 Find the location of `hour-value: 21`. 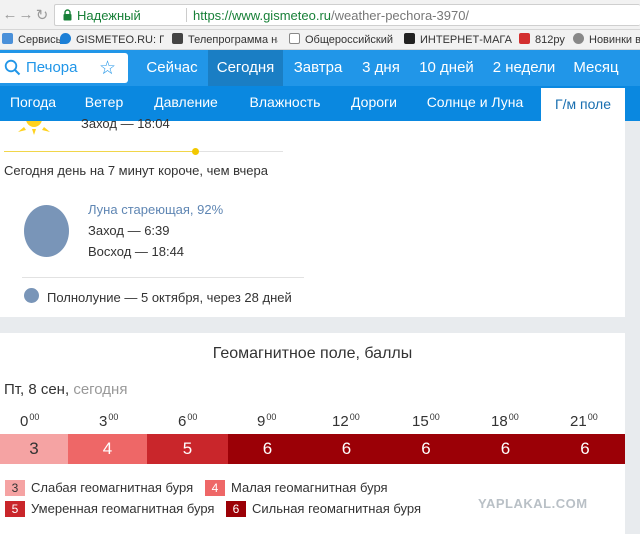

hour-value: 21 is located at coordinates (578, 421).